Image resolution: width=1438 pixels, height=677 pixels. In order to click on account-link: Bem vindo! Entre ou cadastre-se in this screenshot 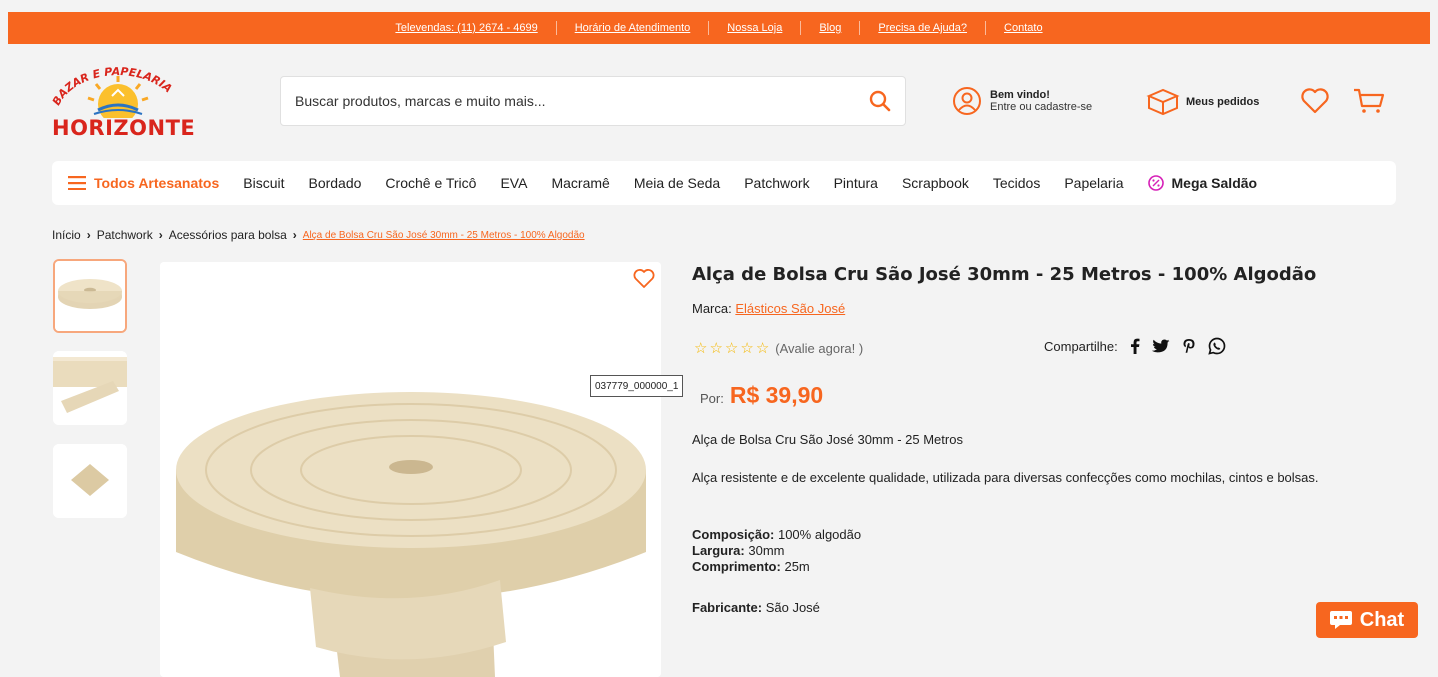, I will do `click(1022, 101)`.